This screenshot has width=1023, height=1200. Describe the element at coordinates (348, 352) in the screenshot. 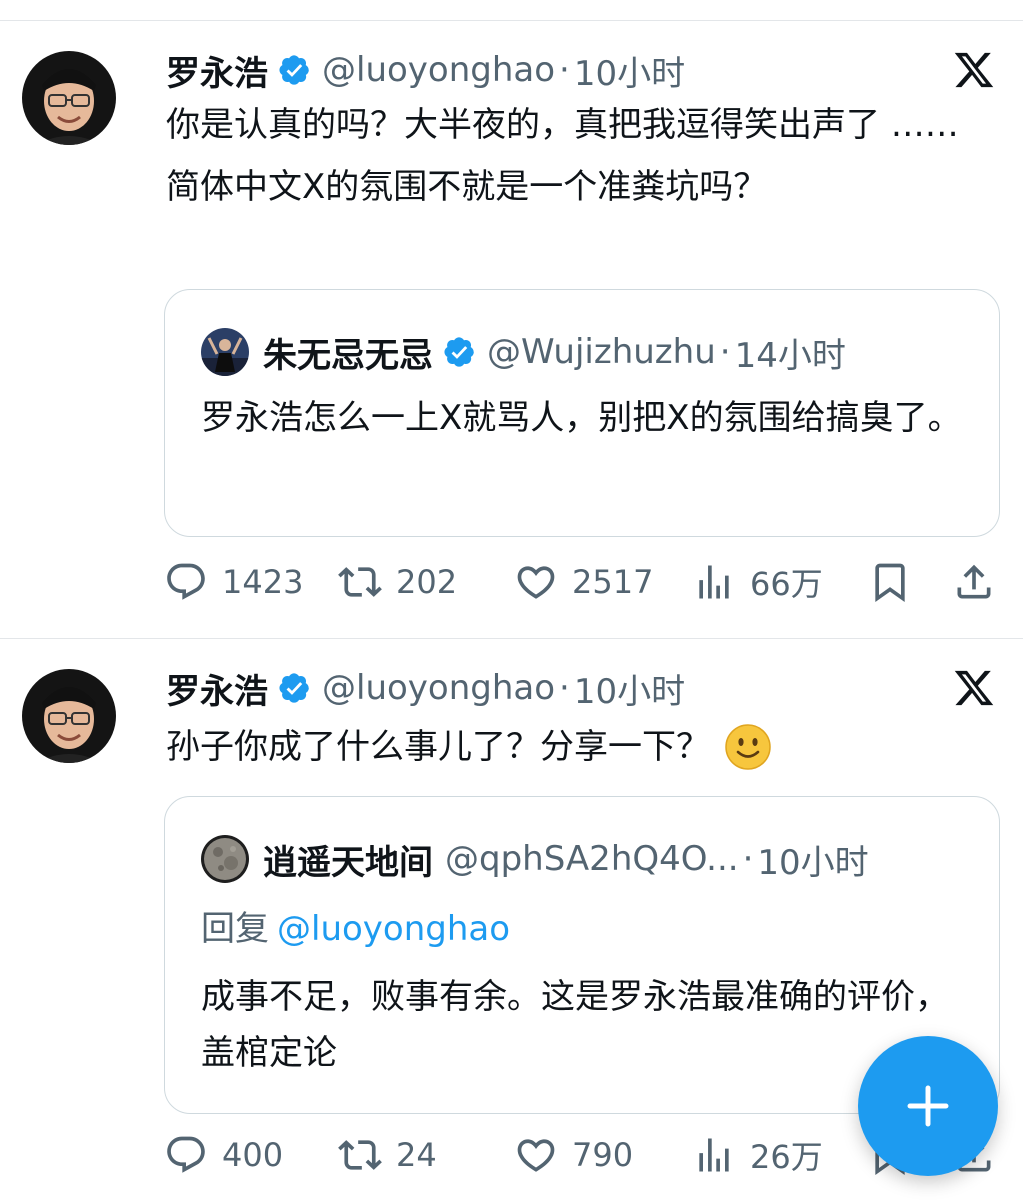

I see `quoted-author-name: 朱无忌无忌` at that location.